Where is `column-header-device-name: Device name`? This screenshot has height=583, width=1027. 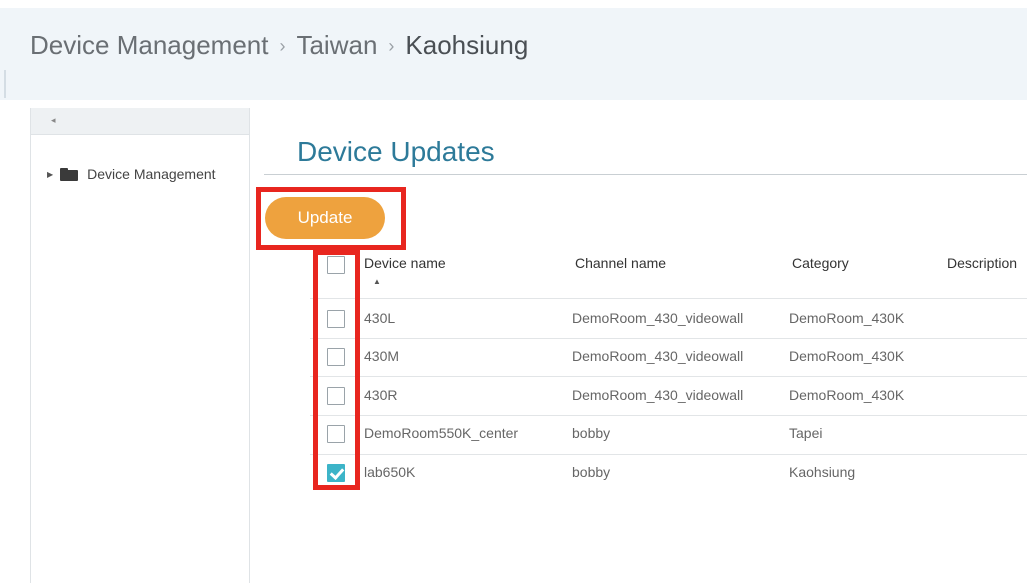 column-header-device-name: Device name is located at coordinates (405, 263).